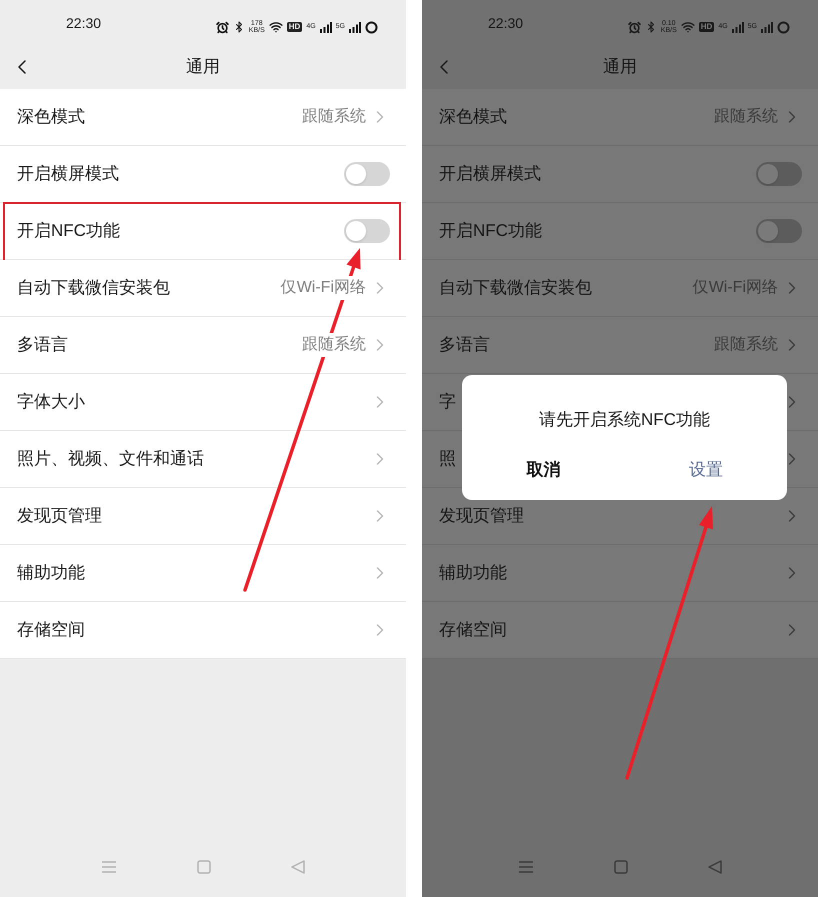 The image size is (818, 897). I want to click on dialog-button: 取消, so click(543, 469).